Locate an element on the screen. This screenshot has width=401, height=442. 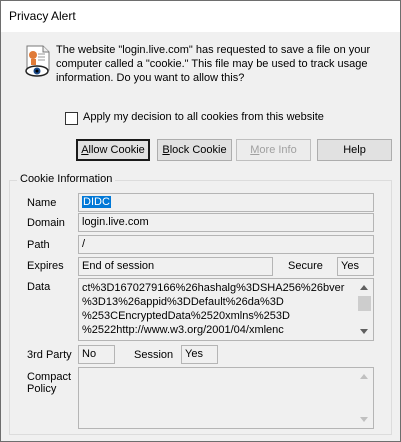
allow-cookie-button: Allow Cookie is located at coordinates (113, 150).